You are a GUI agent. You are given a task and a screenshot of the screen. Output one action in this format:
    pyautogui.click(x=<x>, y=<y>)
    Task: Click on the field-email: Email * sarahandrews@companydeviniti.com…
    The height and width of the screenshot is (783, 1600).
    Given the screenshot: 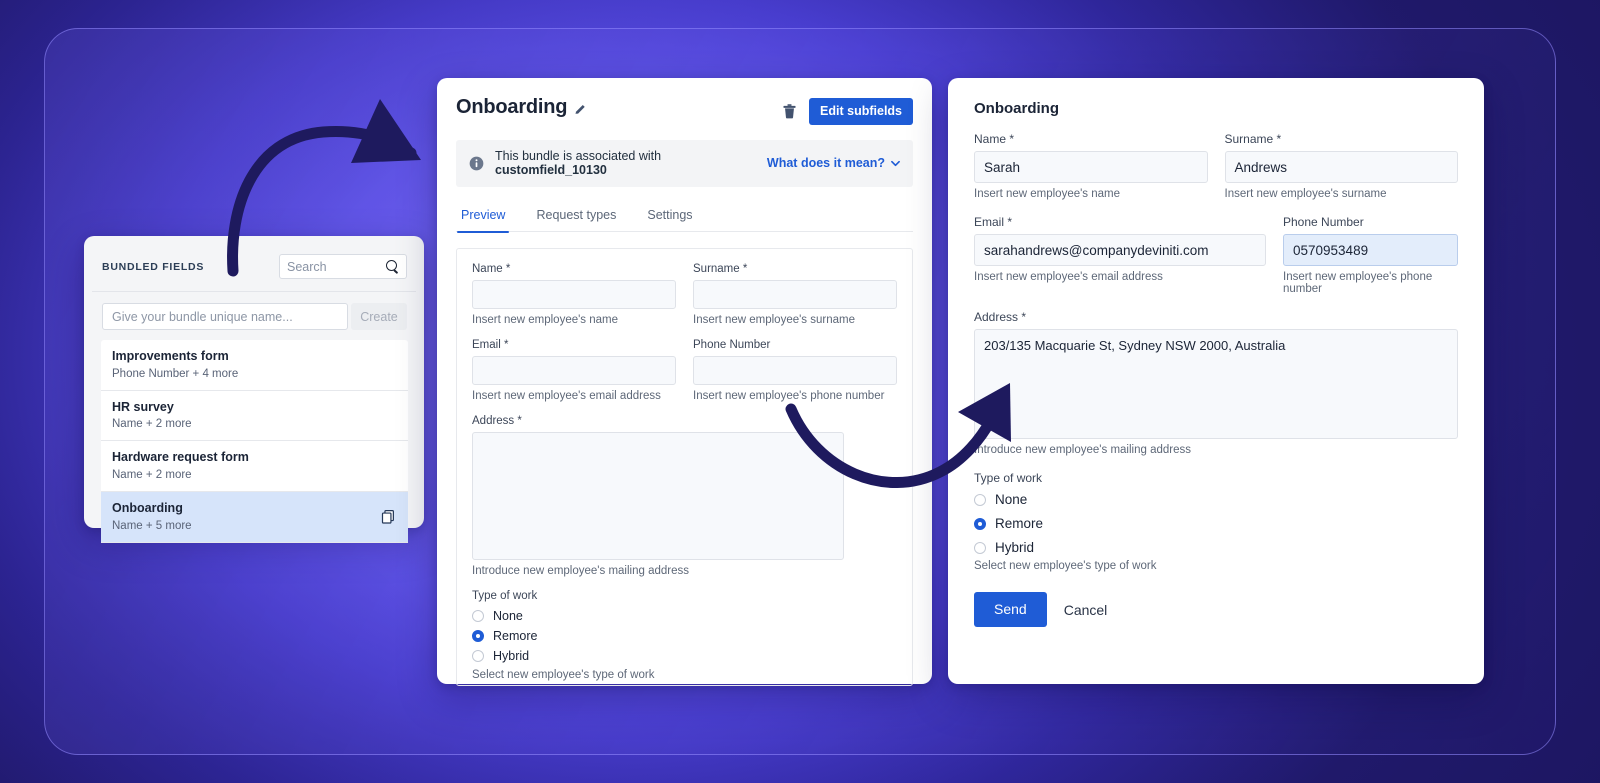 What is the action you would take?
    pyautogui.click(x=1120, y=255)
    